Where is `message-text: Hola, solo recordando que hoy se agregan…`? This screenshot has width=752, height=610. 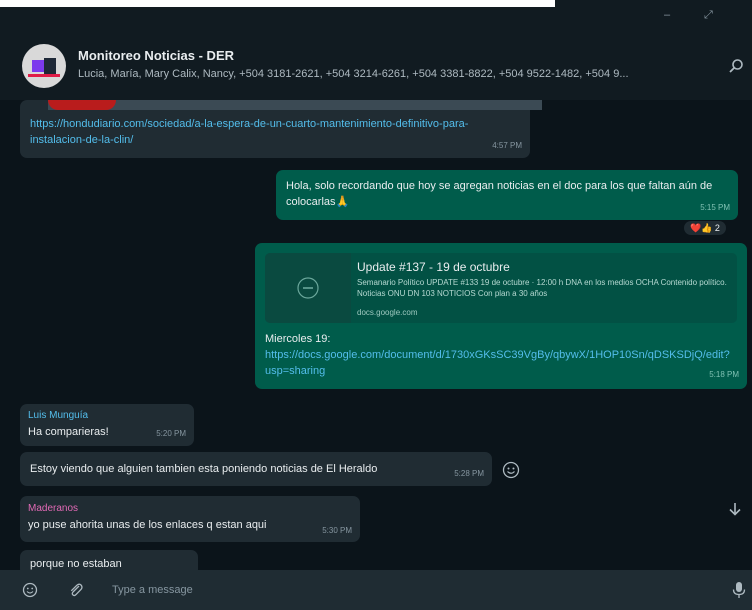 message-text: Hola, solo recordando que hoy se agregan… is located at coordinates (499, 194).